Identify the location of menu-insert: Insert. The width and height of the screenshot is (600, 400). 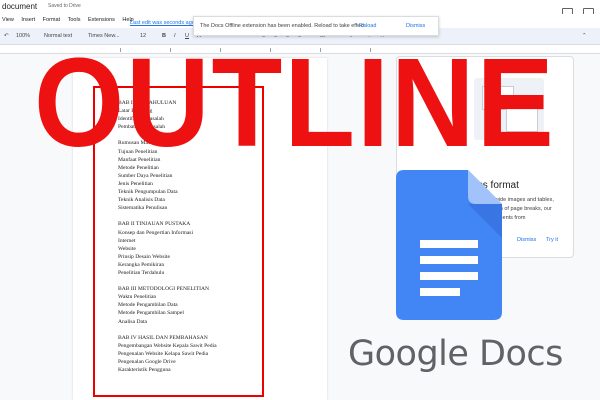
(28, 18).